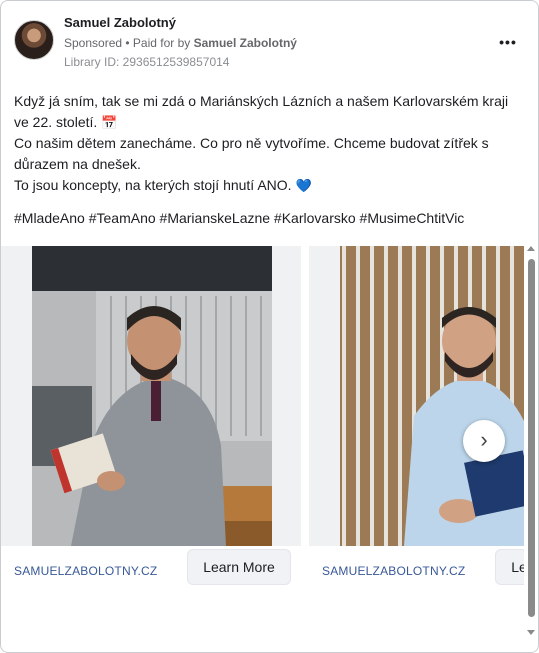  Describe the element at coordinates (109, 122) in the screenshot. I see `calendar-icon: 📅` at that location.